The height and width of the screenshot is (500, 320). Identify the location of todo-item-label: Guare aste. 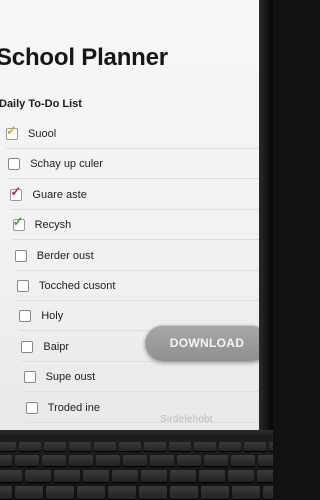
(59, 194).